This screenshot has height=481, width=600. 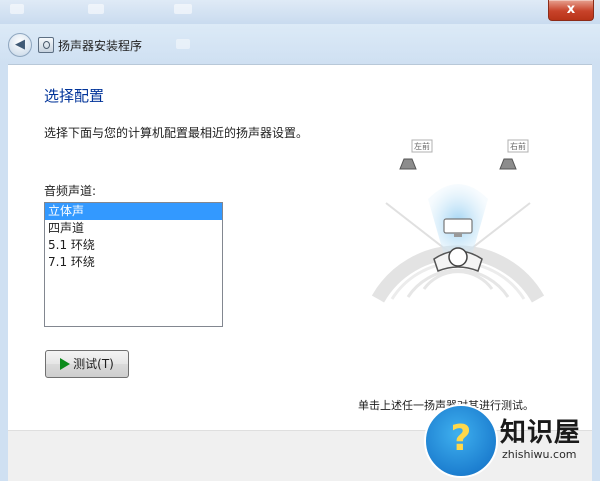 What do you see at coordinates (458, 235) in the screenshot?
I see `monitor-stand` at bounding box center [458, 235].